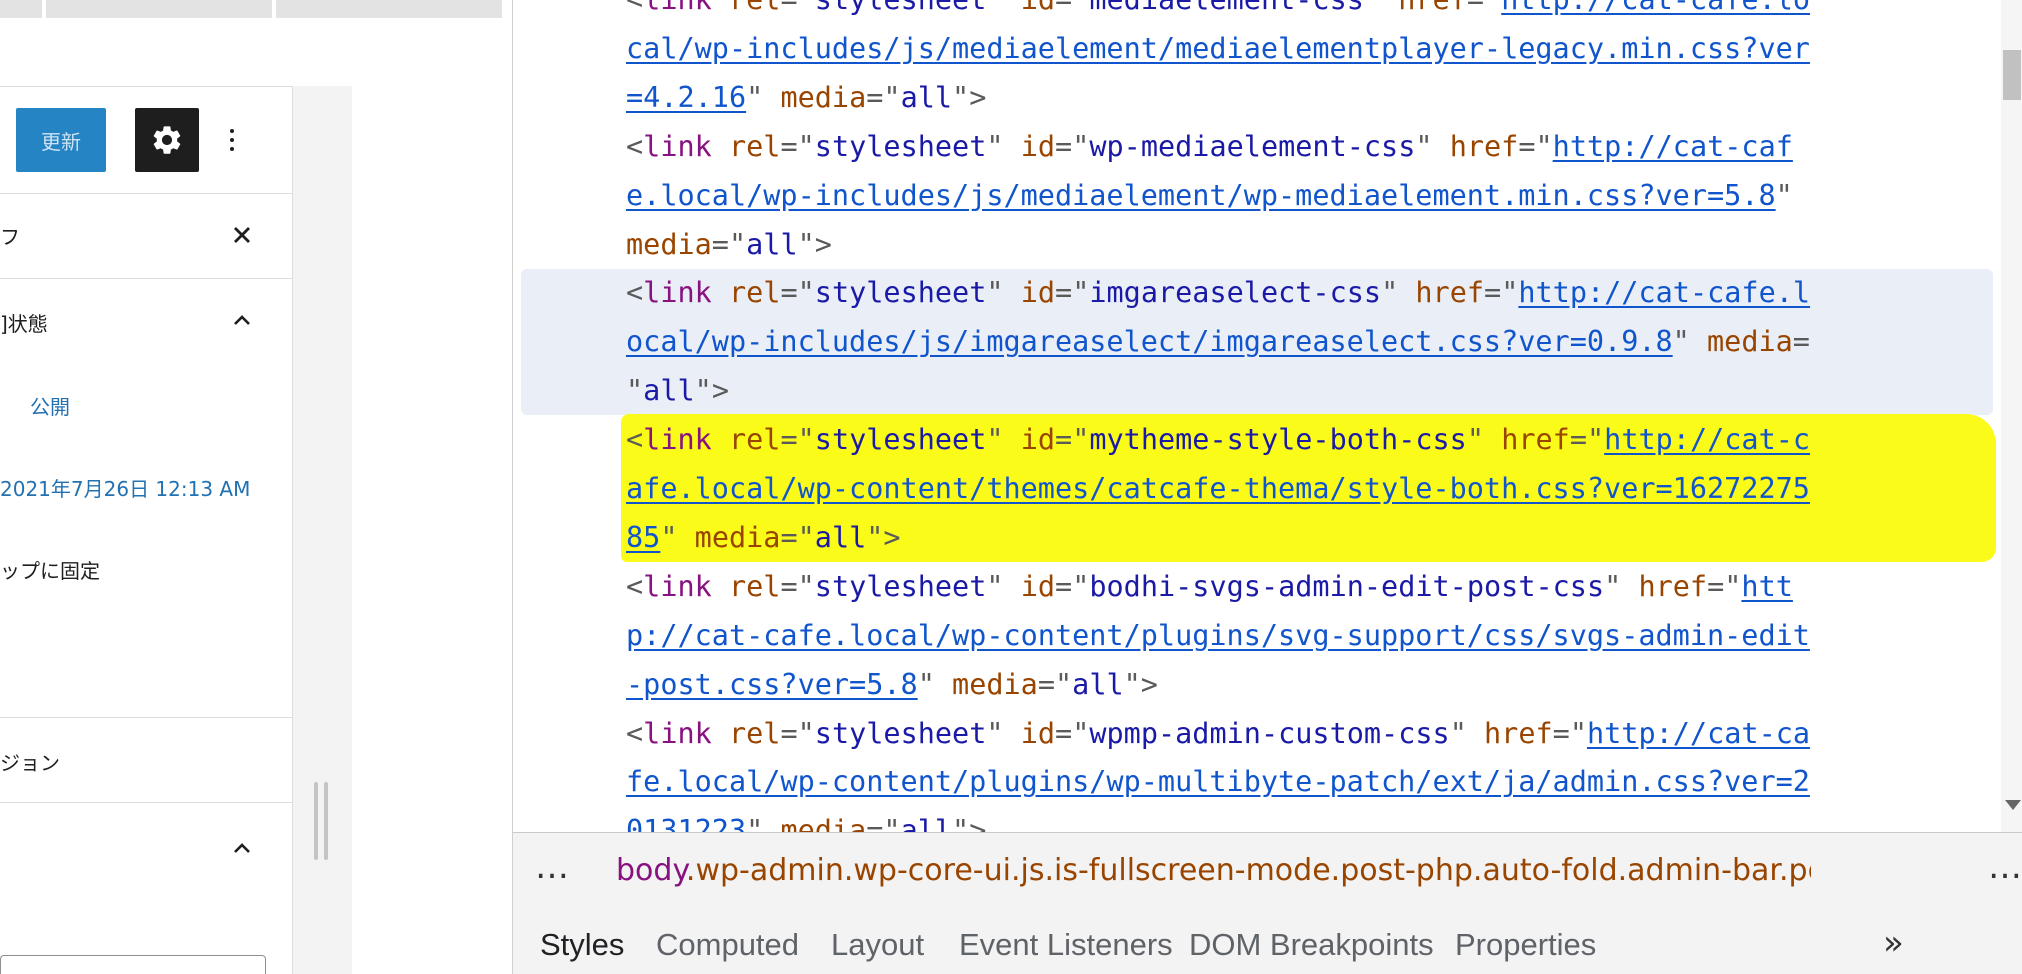 This screenshot has width=2022, height=974. I want to click on code-link-segment: http://cat-cafe.l, so click(1664, 292).